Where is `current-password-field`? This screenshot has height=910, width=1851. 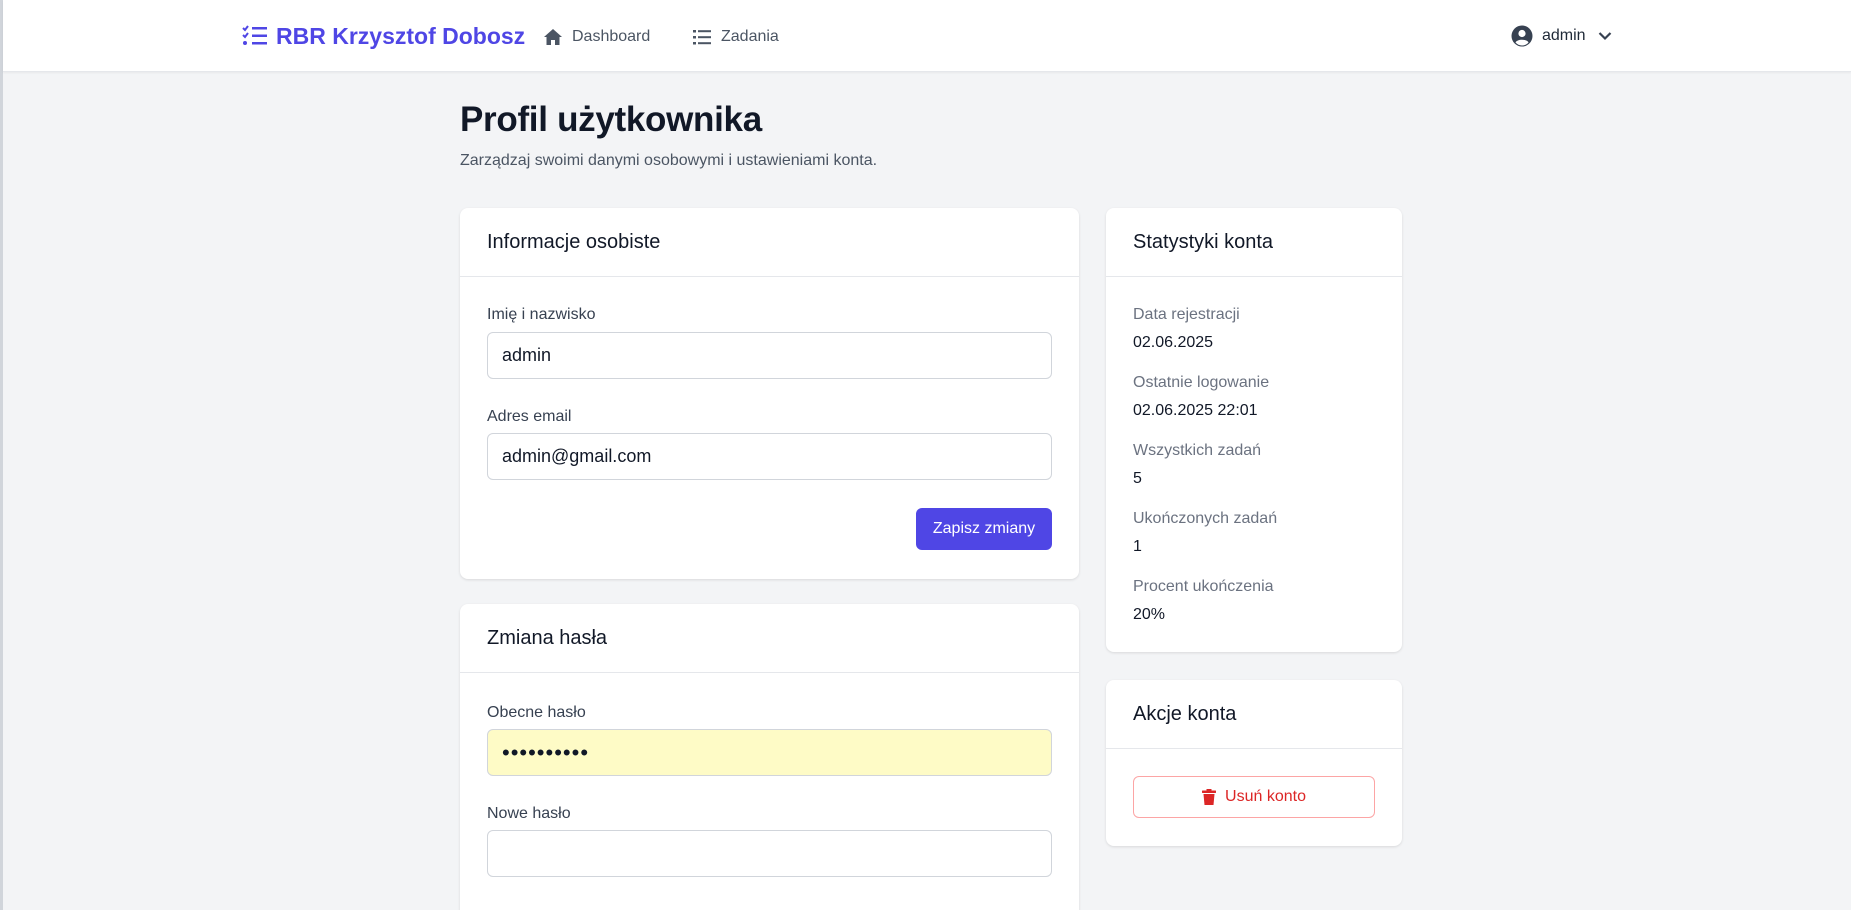 current-password-field is located at coordinates (769, 752).